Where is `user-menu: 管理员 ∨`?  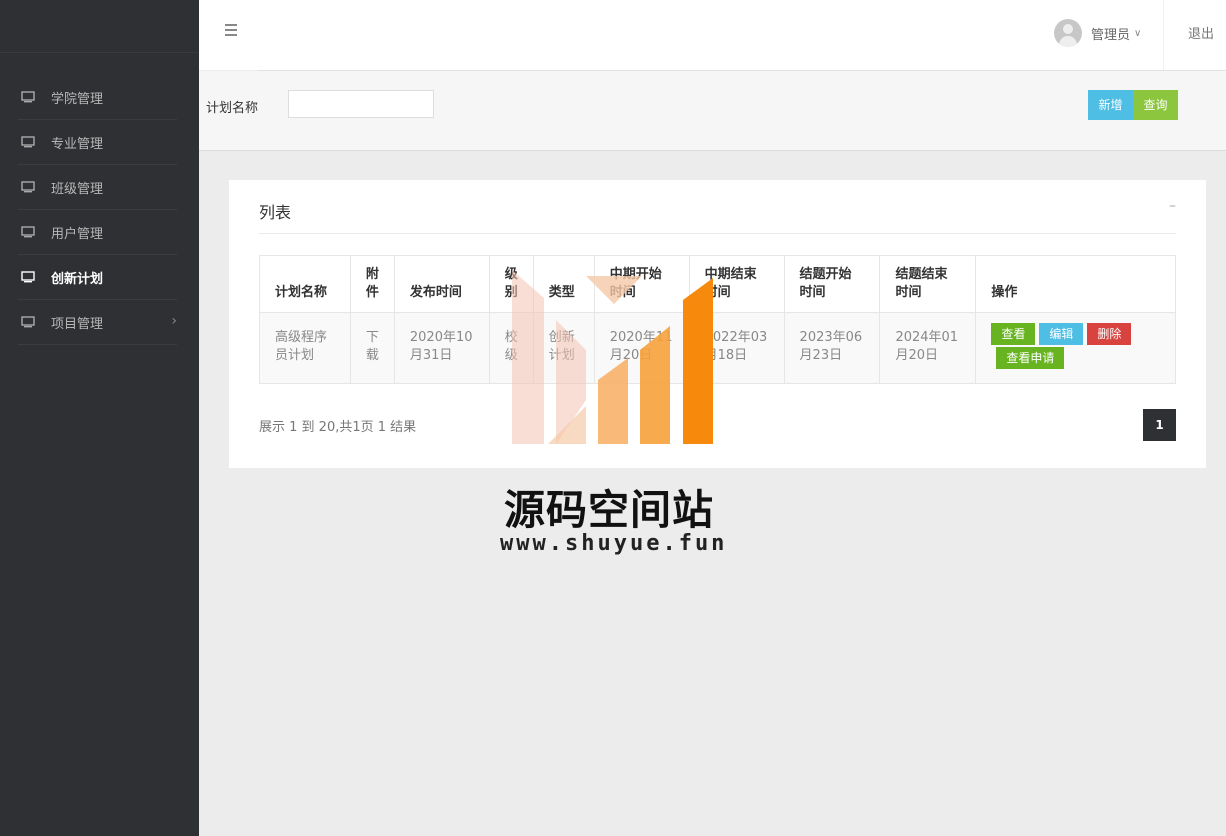
user-menu: 管理员 ∨ is located at coordinates (1097, 33).